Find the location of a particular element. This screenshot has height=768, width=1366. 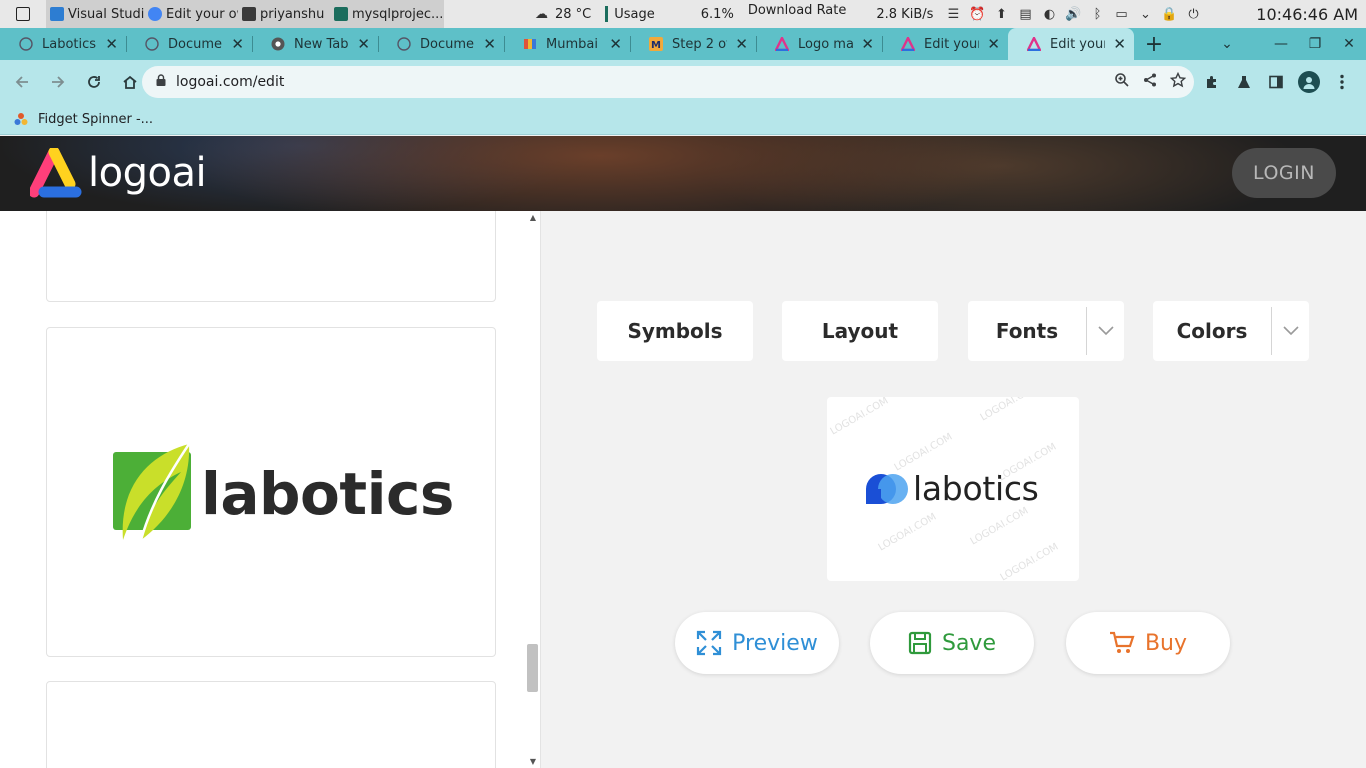

save-button: Save is located at coordinates (952, 643).